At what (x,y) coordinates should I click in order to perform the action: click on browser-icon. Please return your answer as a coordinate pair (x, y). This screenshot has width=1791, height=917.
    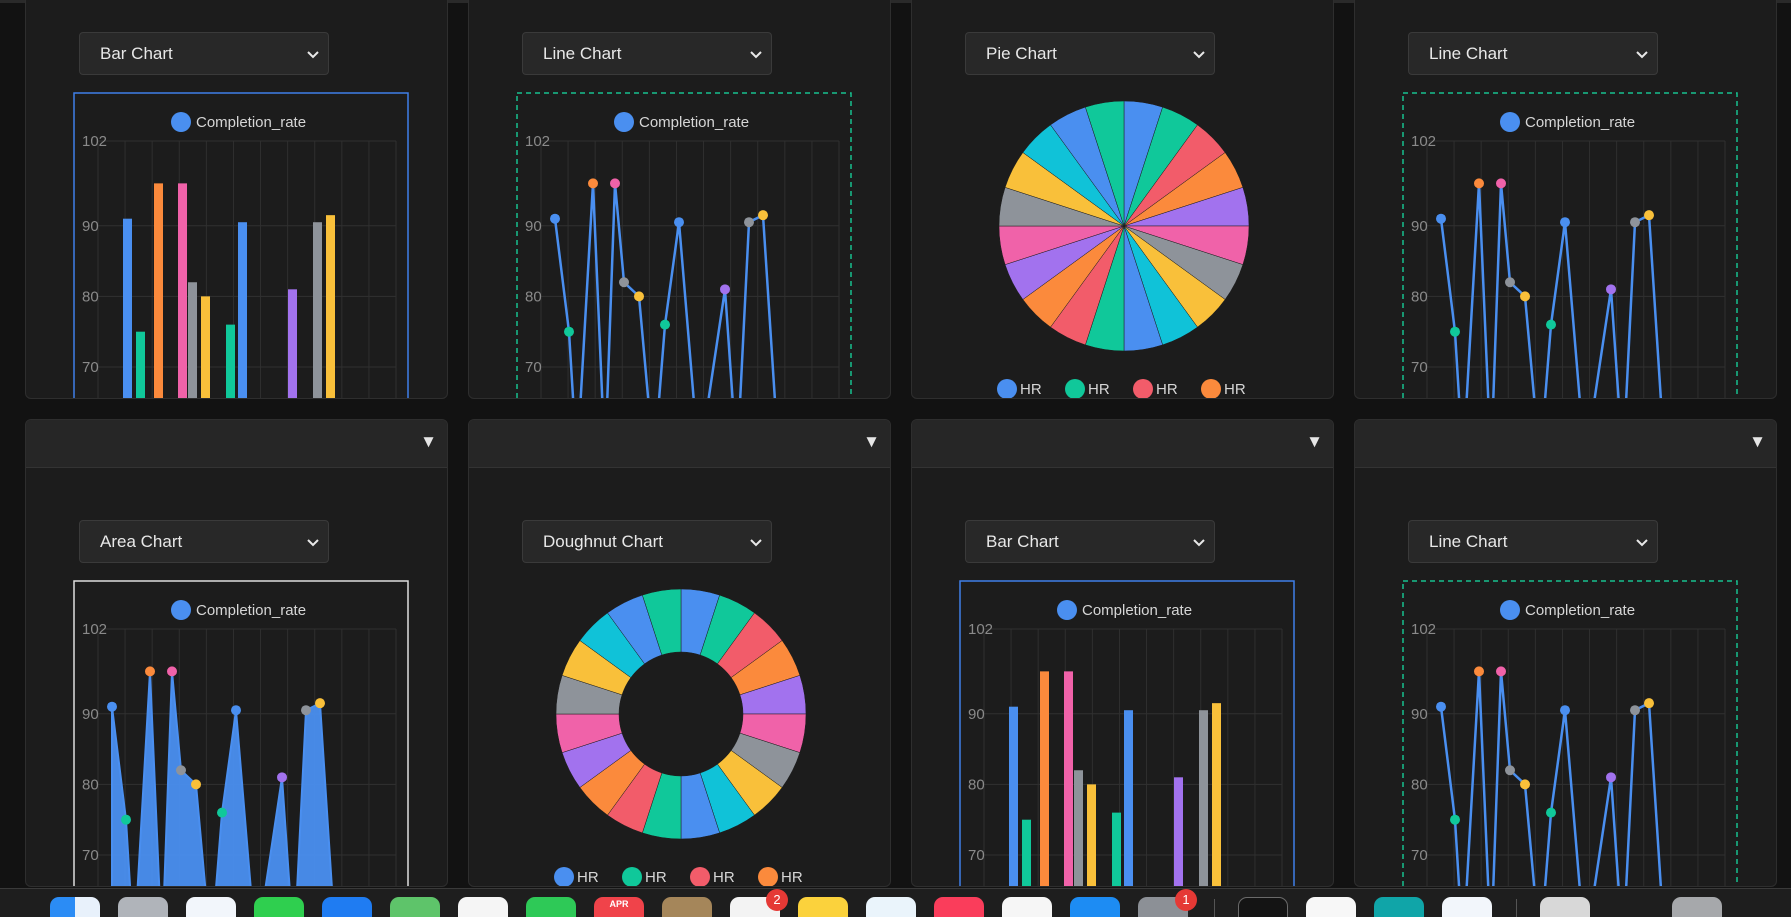
    Looking at the image, I should click on (1399, 907).